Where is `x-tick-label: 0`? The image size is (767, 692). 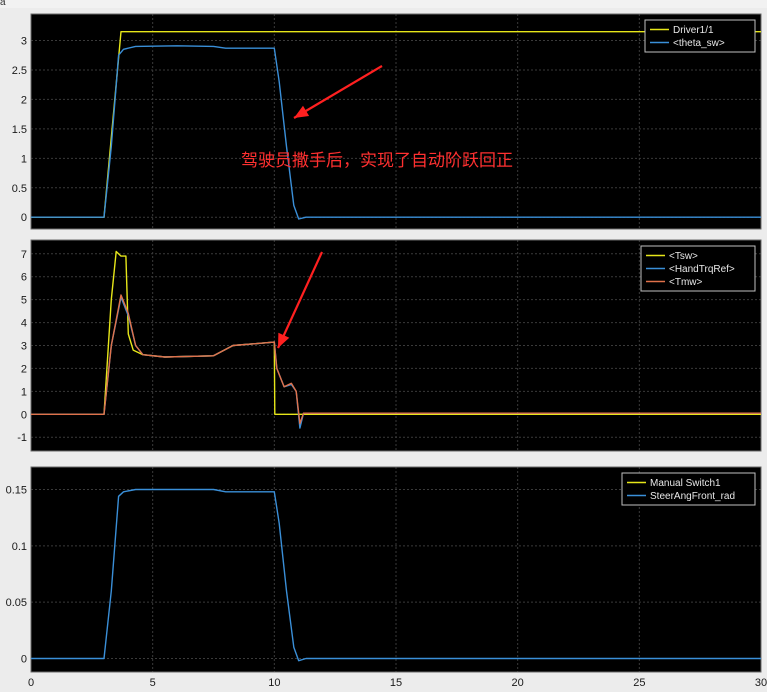
x-tick-label: 0 is located at coordinates (31, 683).